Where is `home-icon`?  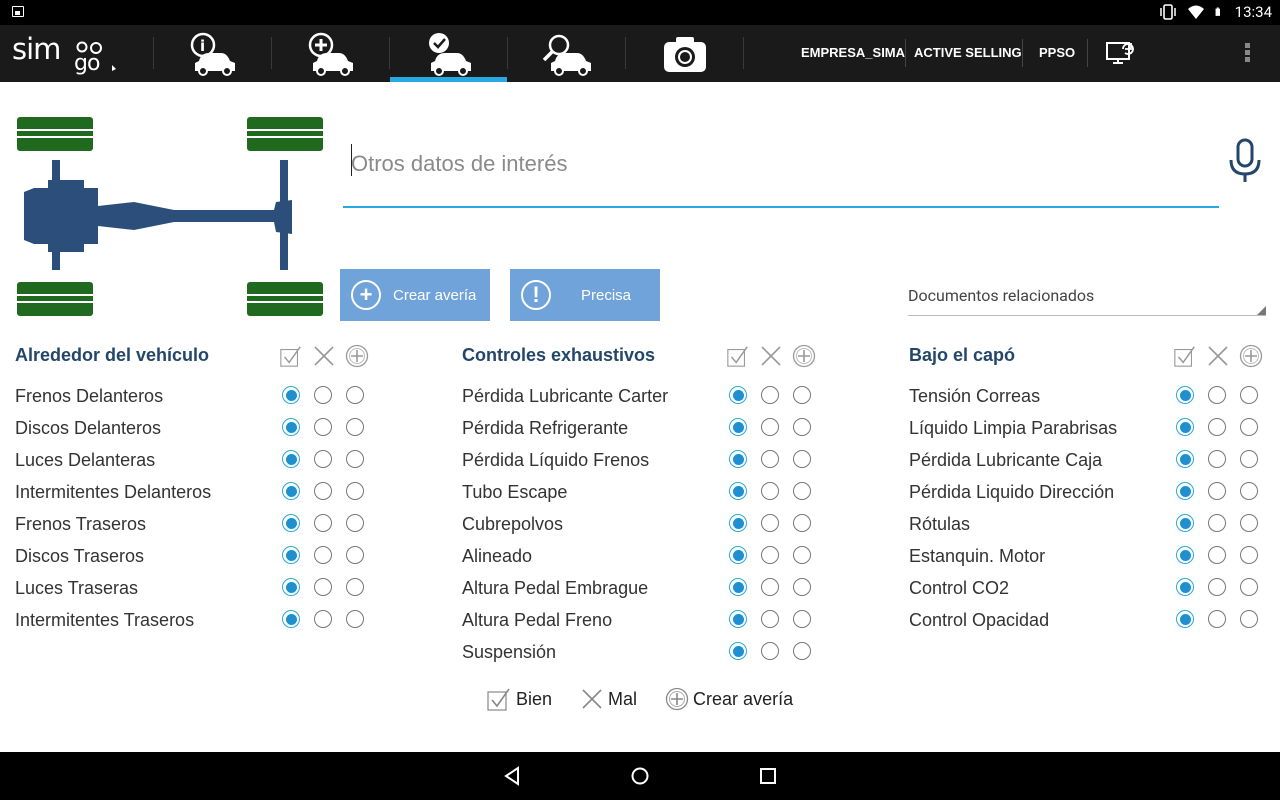
home-icon is located at coordinates (640, 776).